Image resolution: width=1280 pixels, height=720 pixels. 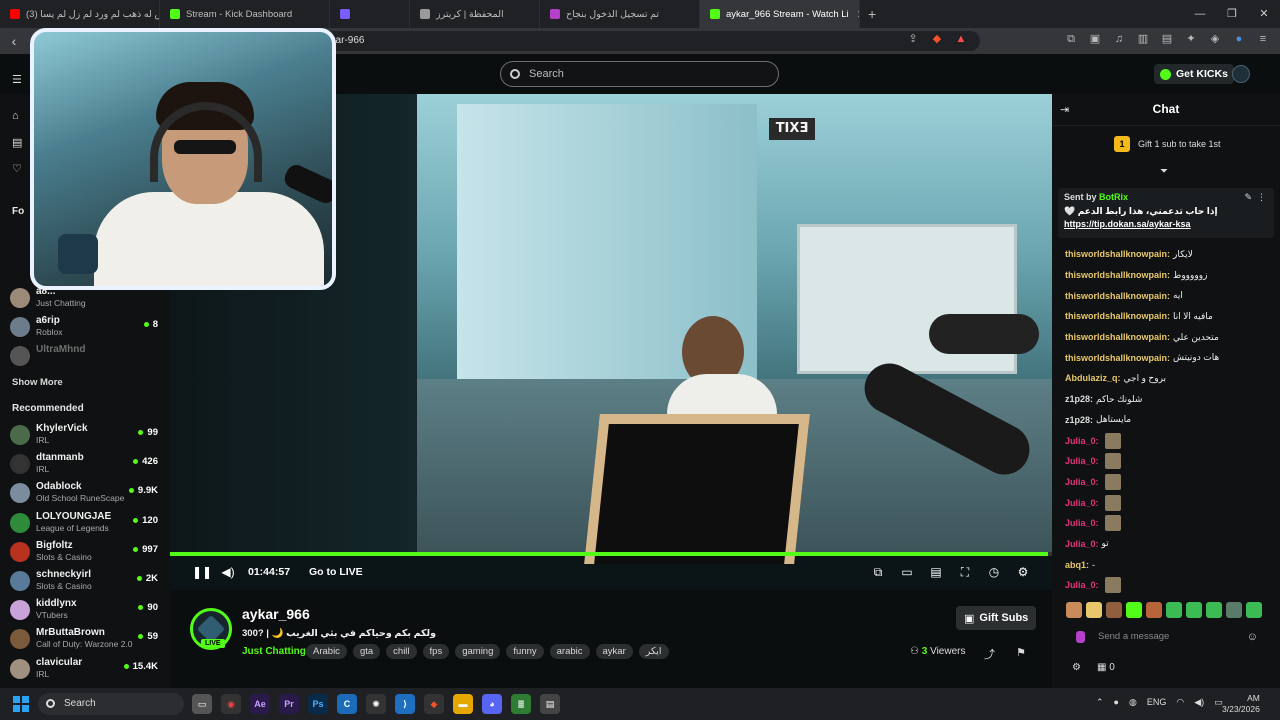 I want to click on sidebar-channel: schneckyirl Slots & Casino 2K, so click(x=86, y=581).